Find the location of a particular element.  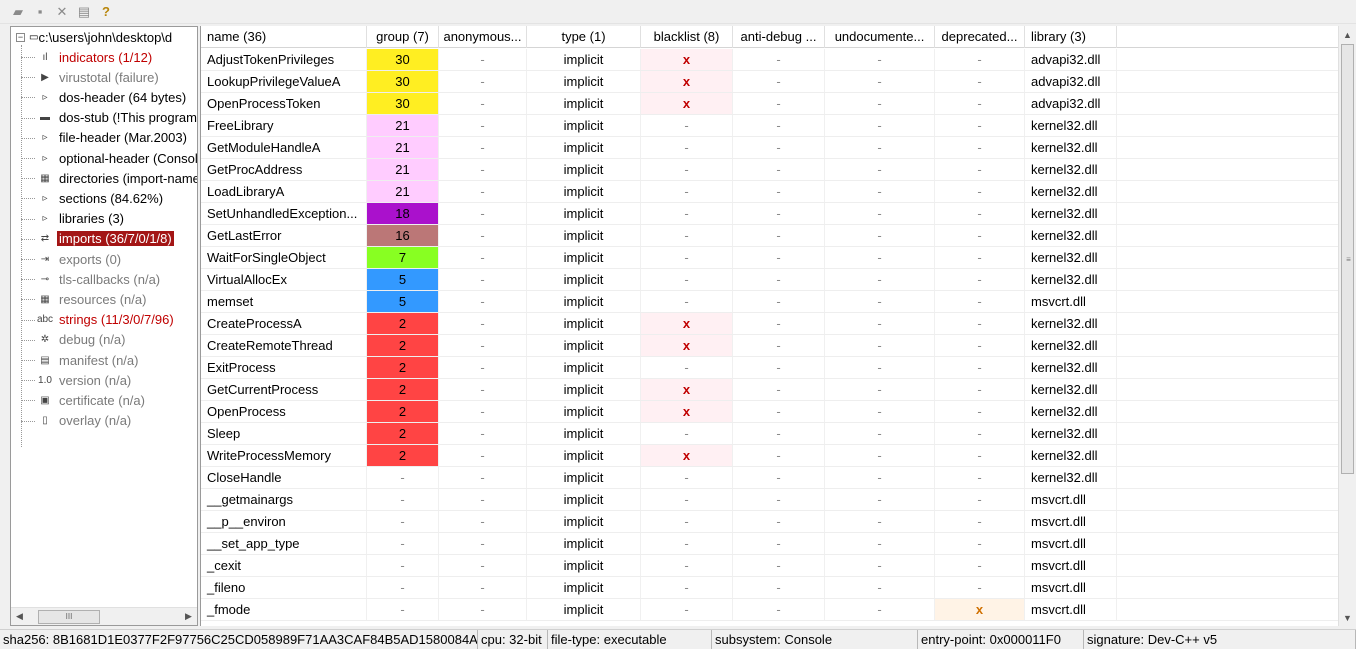

table-row: memset 5- implicit - - - - msvcrt.dll is located at coordinates (770, 302).